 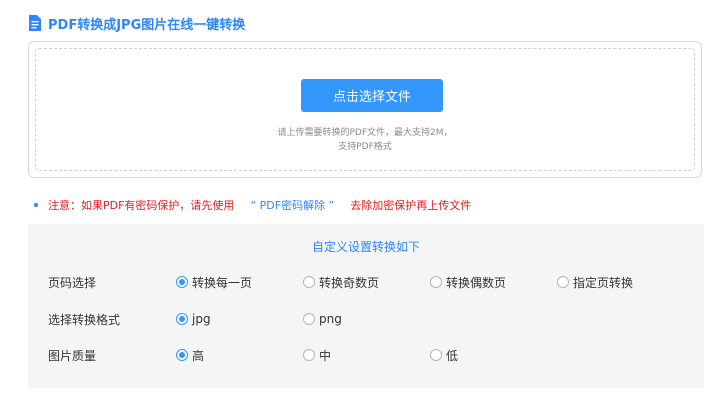 I want to click on format-row: 选择转换格式 jpg png, so click(x=366, y=319).